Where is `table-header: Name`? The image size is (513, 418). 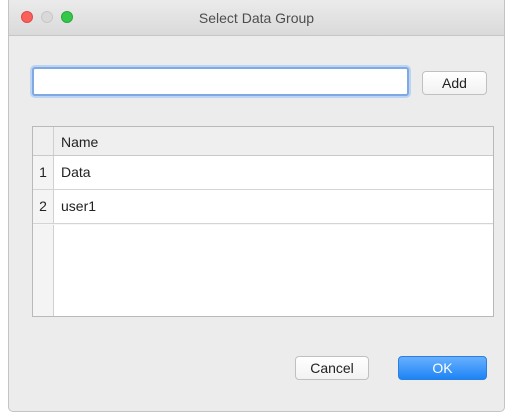 table-header: Name is located at coordinates (263, 141).